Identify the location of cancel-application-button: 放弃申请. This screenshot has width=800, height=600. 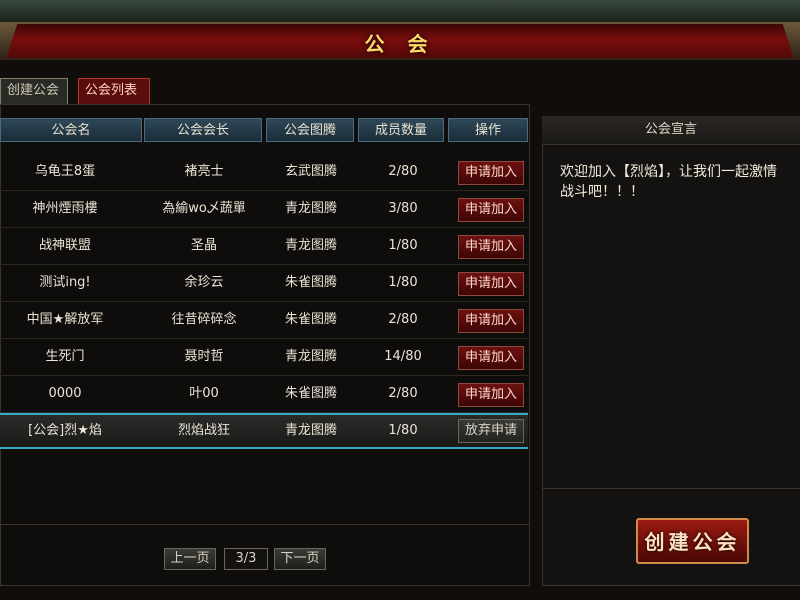
(491, 431).